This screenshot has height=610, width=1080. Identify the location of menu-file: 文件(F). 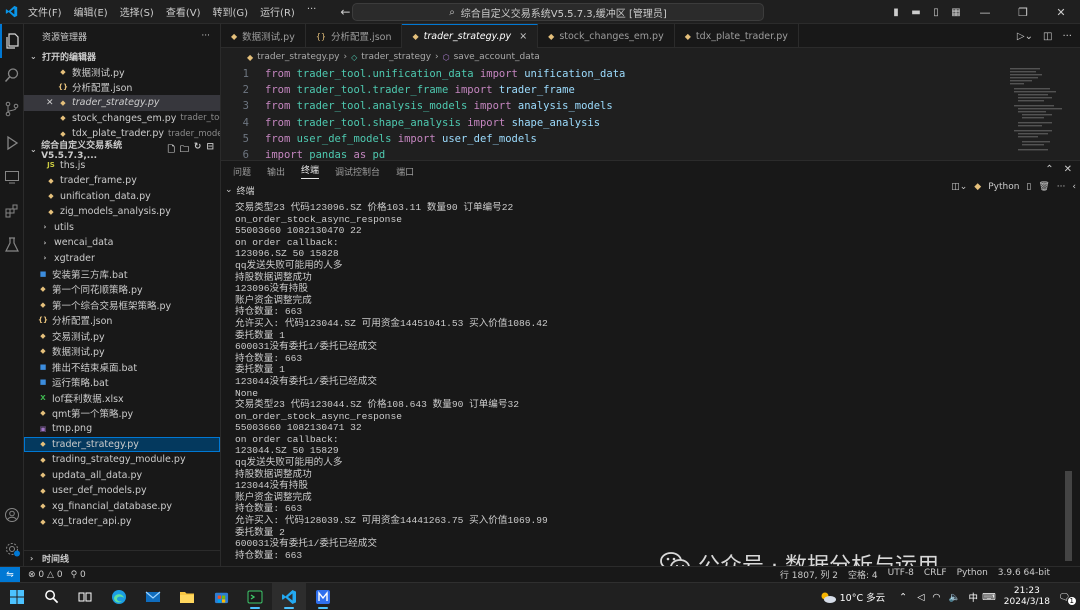
(45, 11).